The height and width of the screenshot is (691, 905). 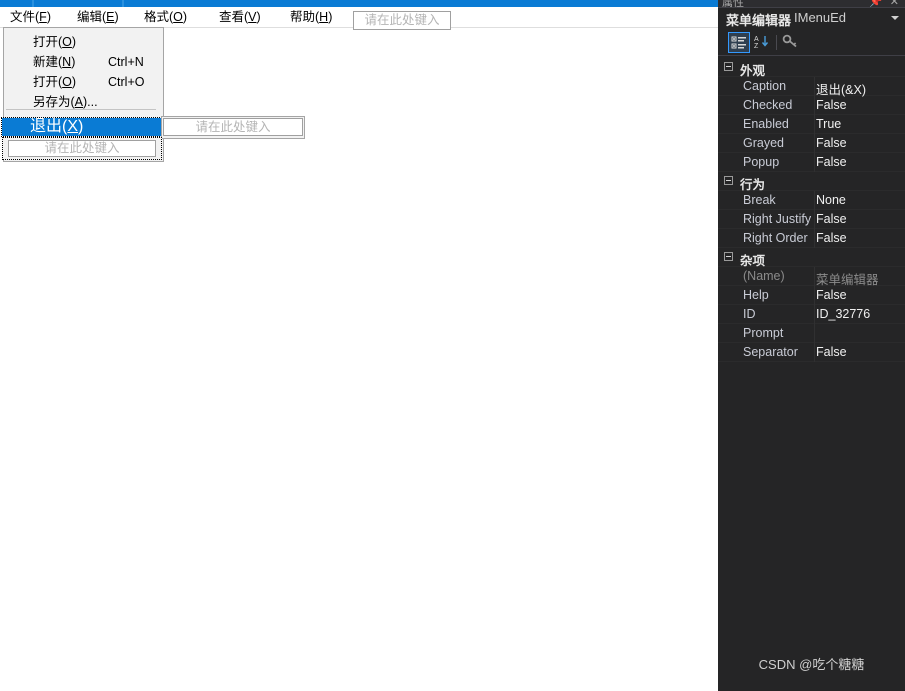 I want to click on properties-tab-label: 属性, so click(x=733, y=3).